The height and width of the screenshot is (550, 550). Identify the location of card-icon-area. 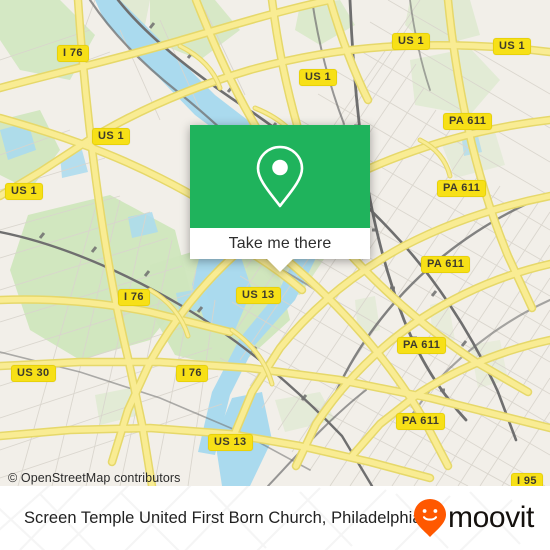
(280, 176).